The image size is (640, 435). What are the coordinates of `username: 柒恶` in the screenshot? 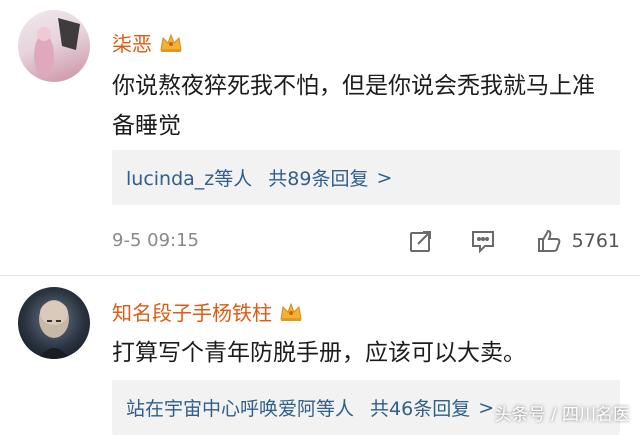 It's located at (148, 42).